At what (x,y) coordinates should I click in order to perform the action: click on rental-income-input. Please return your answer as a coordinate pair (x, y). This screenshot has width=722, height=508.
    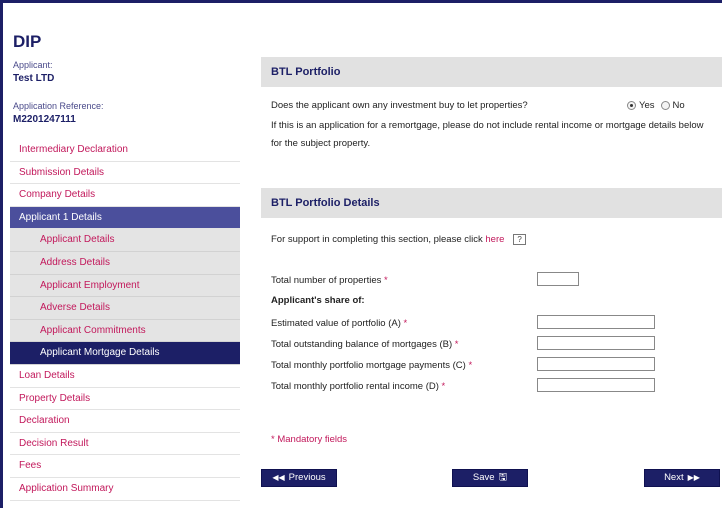
    Looking at the image, I should click on (596, 385).